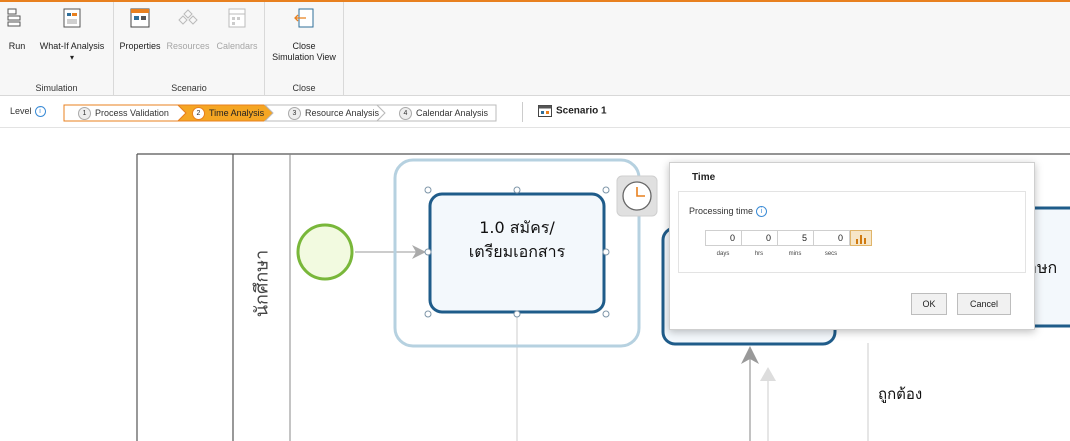 The width and height of the screenshot is (1070, 441). I want to click on what-if-analysis-button: What-If Analysis ▾, so click(72, 35).